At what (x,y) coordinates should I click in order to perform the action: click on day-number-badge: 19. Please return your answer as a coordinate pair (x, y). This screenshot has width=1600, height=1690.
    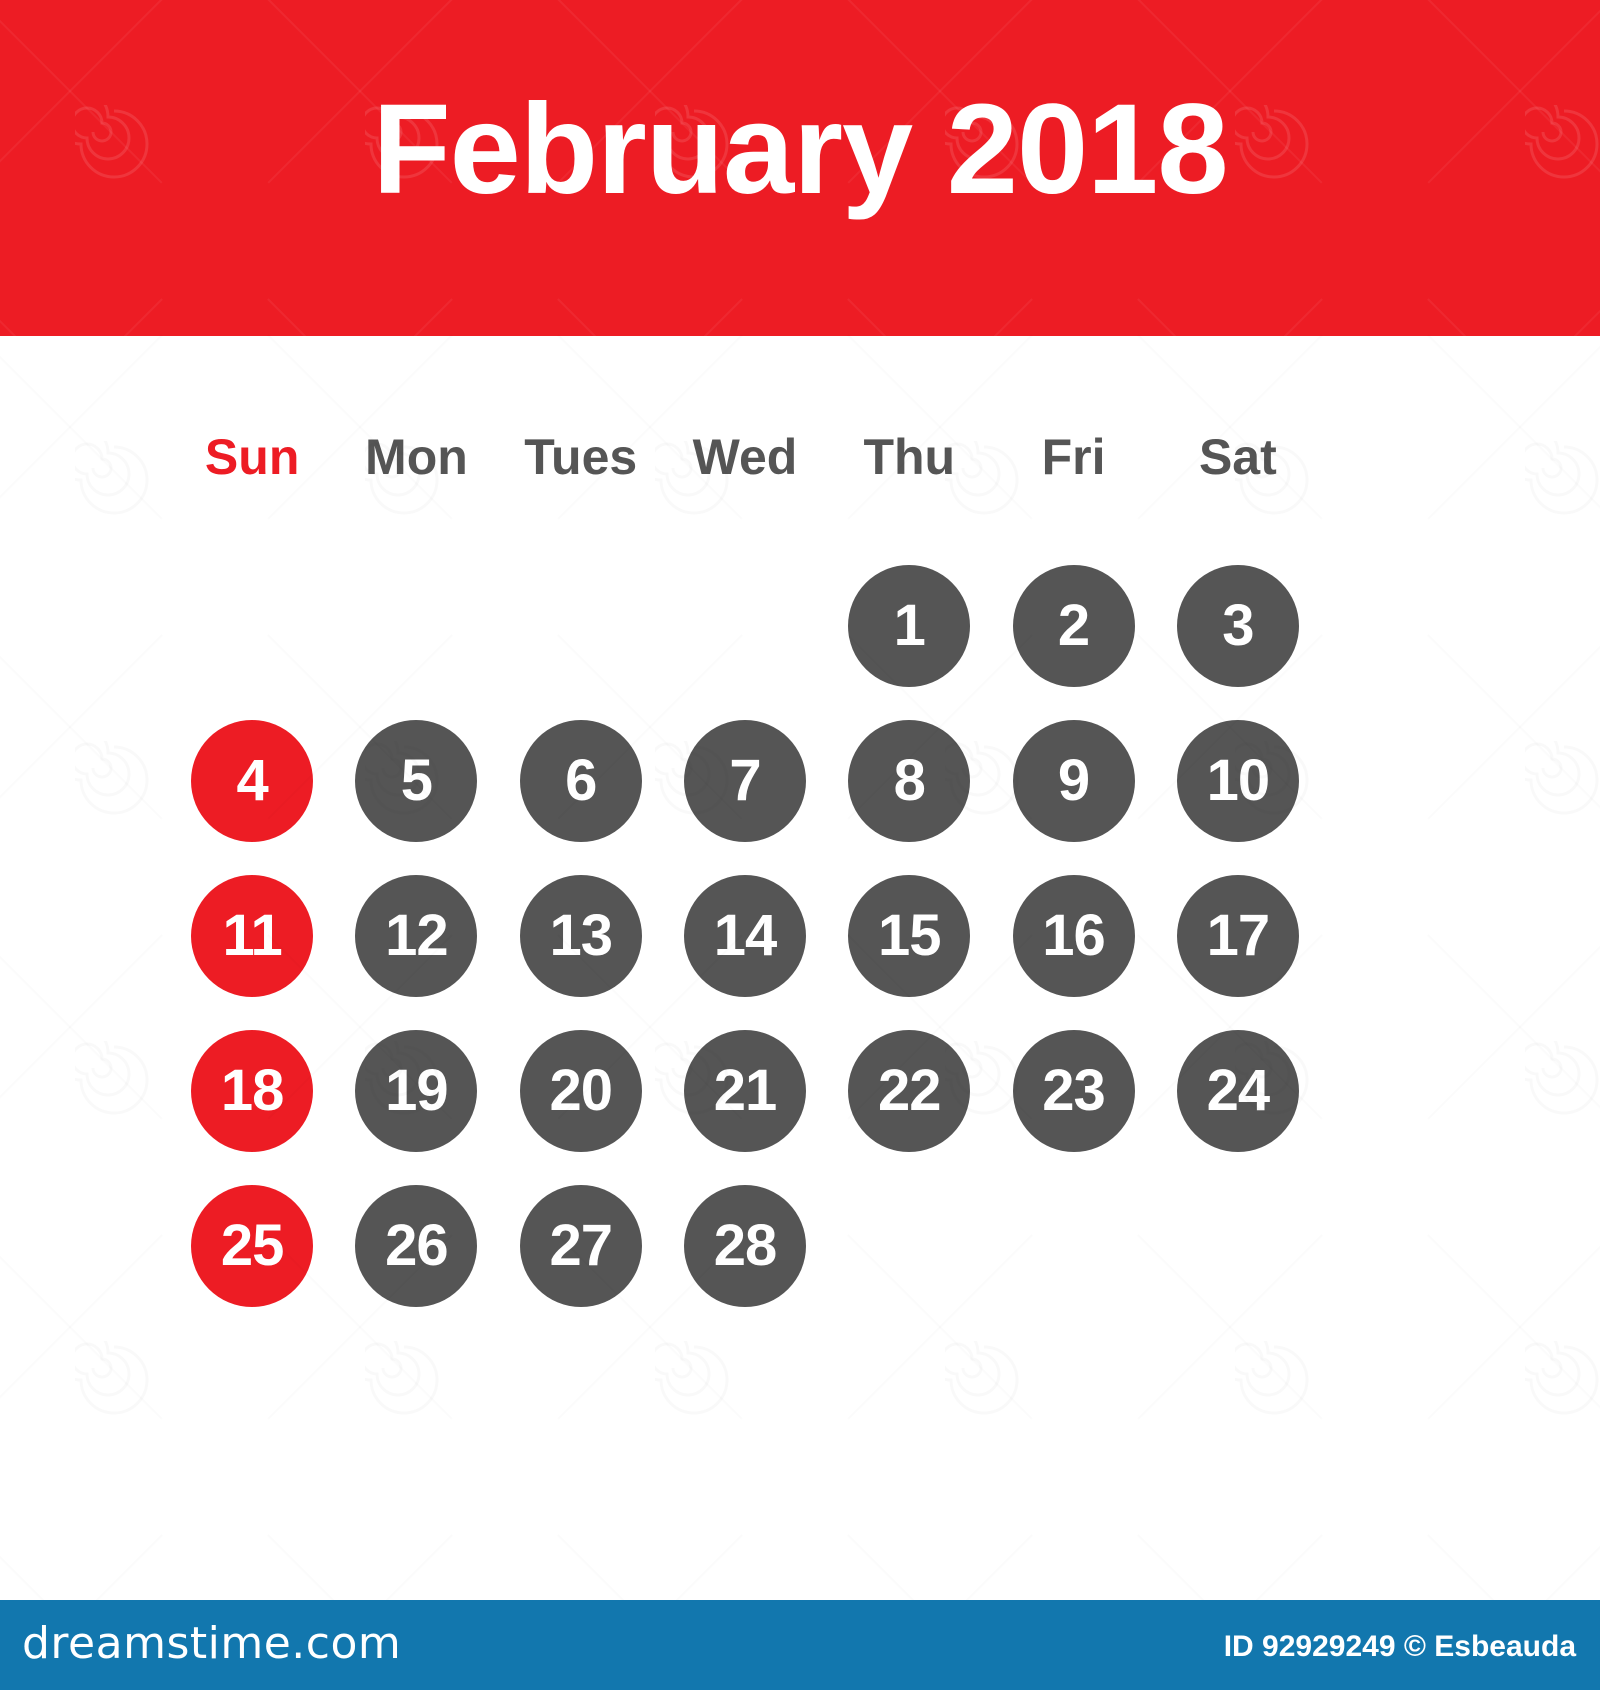
    Looking at the image, I should click on (416, 1090).